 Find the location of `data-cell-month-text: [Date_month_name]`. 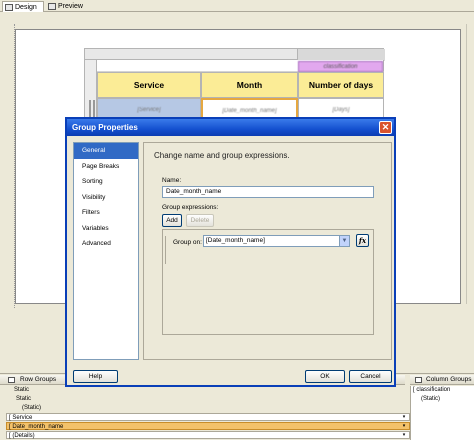

data-cell-month-text: [Date_month_name] is located at coordinates (249, 111).